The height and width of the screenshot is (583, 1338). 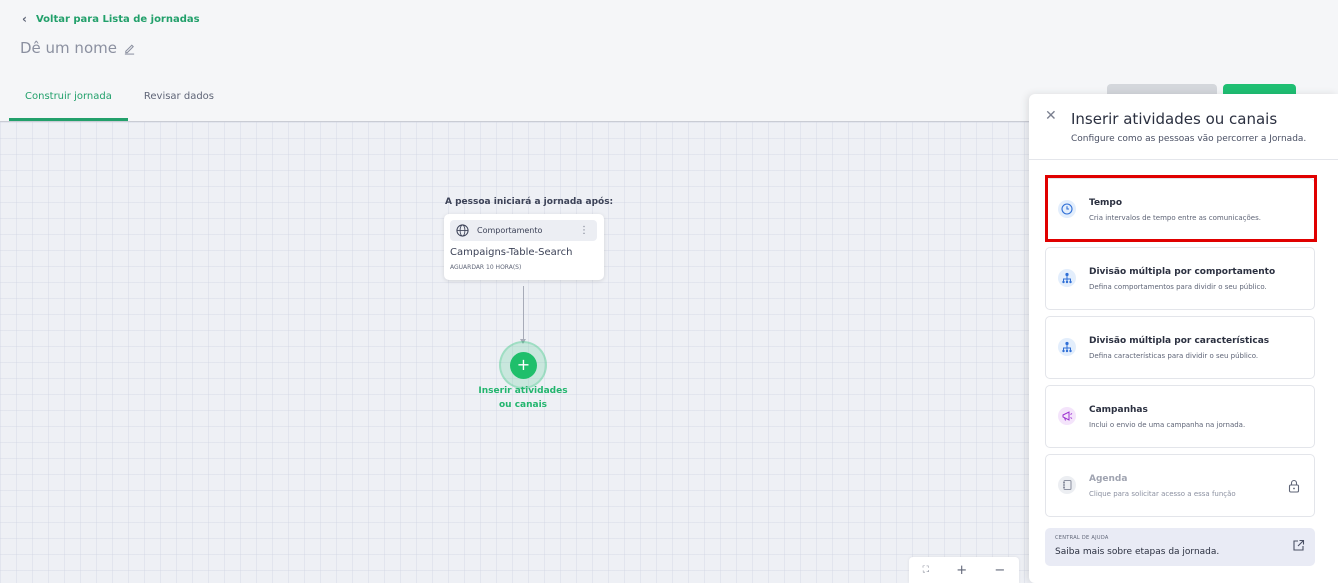 I want to click on kebab-menu-icon: ⋮, so click(x=584, y=230).